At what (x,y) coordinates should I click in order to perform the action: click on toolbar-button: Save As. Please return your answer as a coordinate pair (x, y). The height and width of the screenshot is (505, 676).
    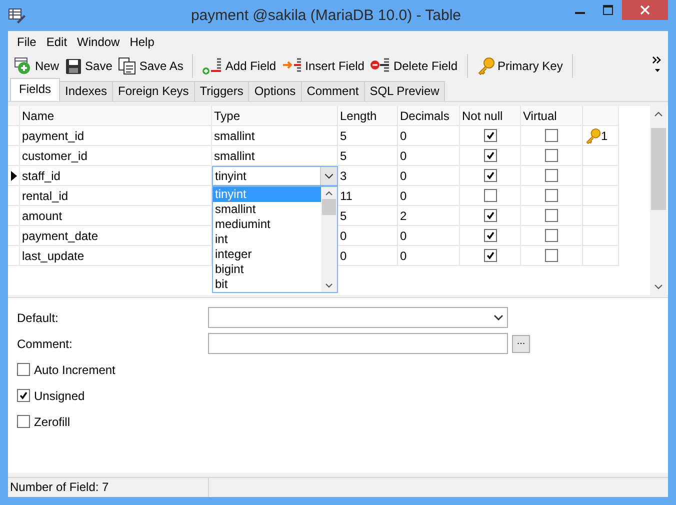
    Looking at the image, I should click on (150, 66).